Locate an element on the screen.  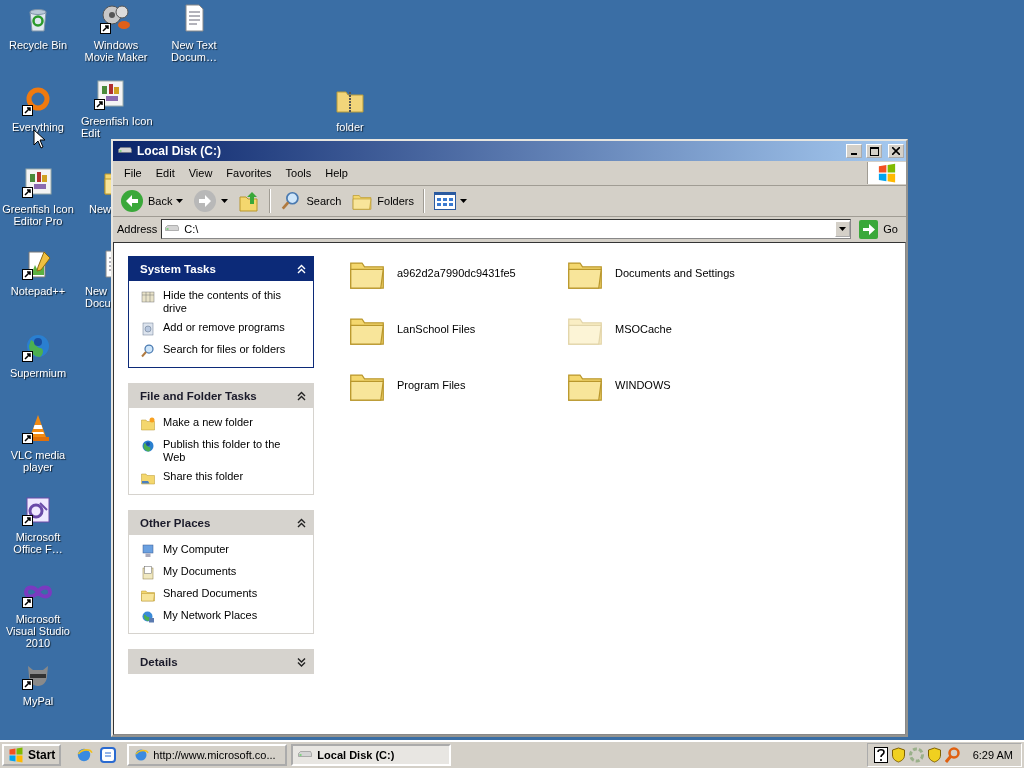
desktop-icon: VLC media player is located at coordinates (38, 442).